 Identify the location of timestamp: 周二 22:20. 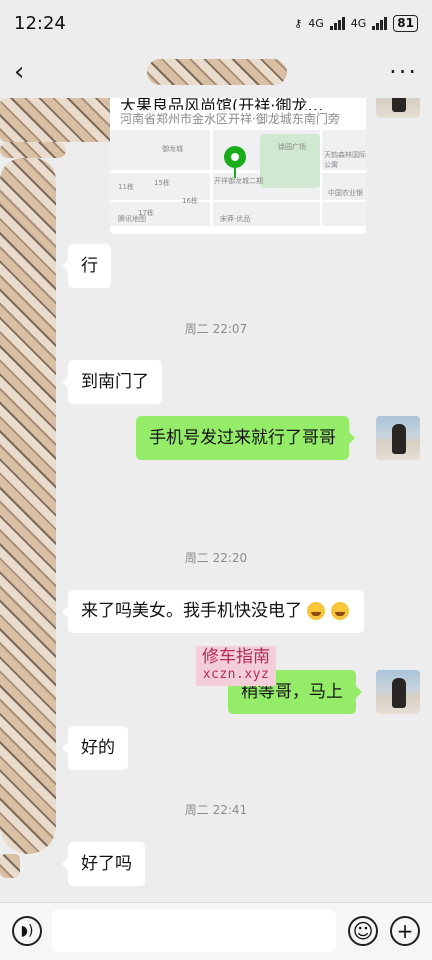
(216, 558).